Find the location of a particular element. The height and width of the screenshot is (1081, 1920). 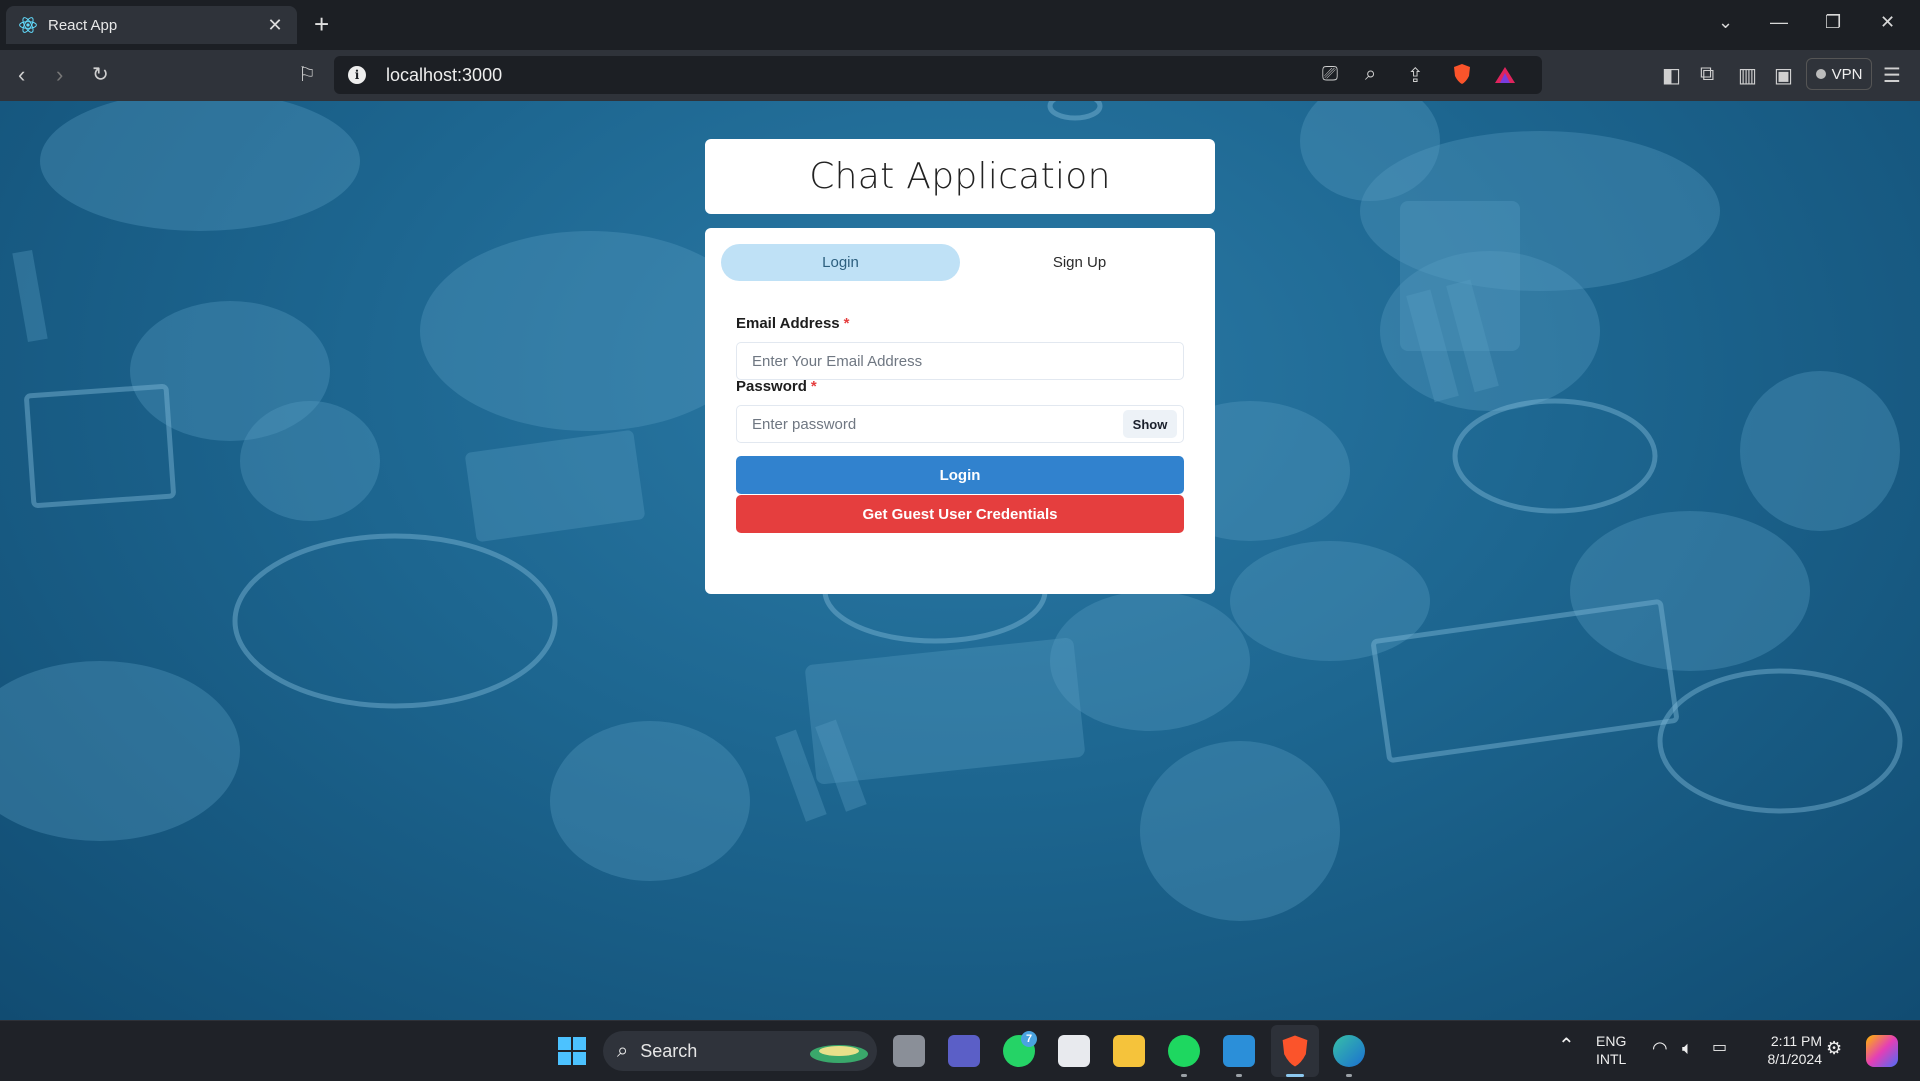

teams-icon is located at coordinates (964, 1051).